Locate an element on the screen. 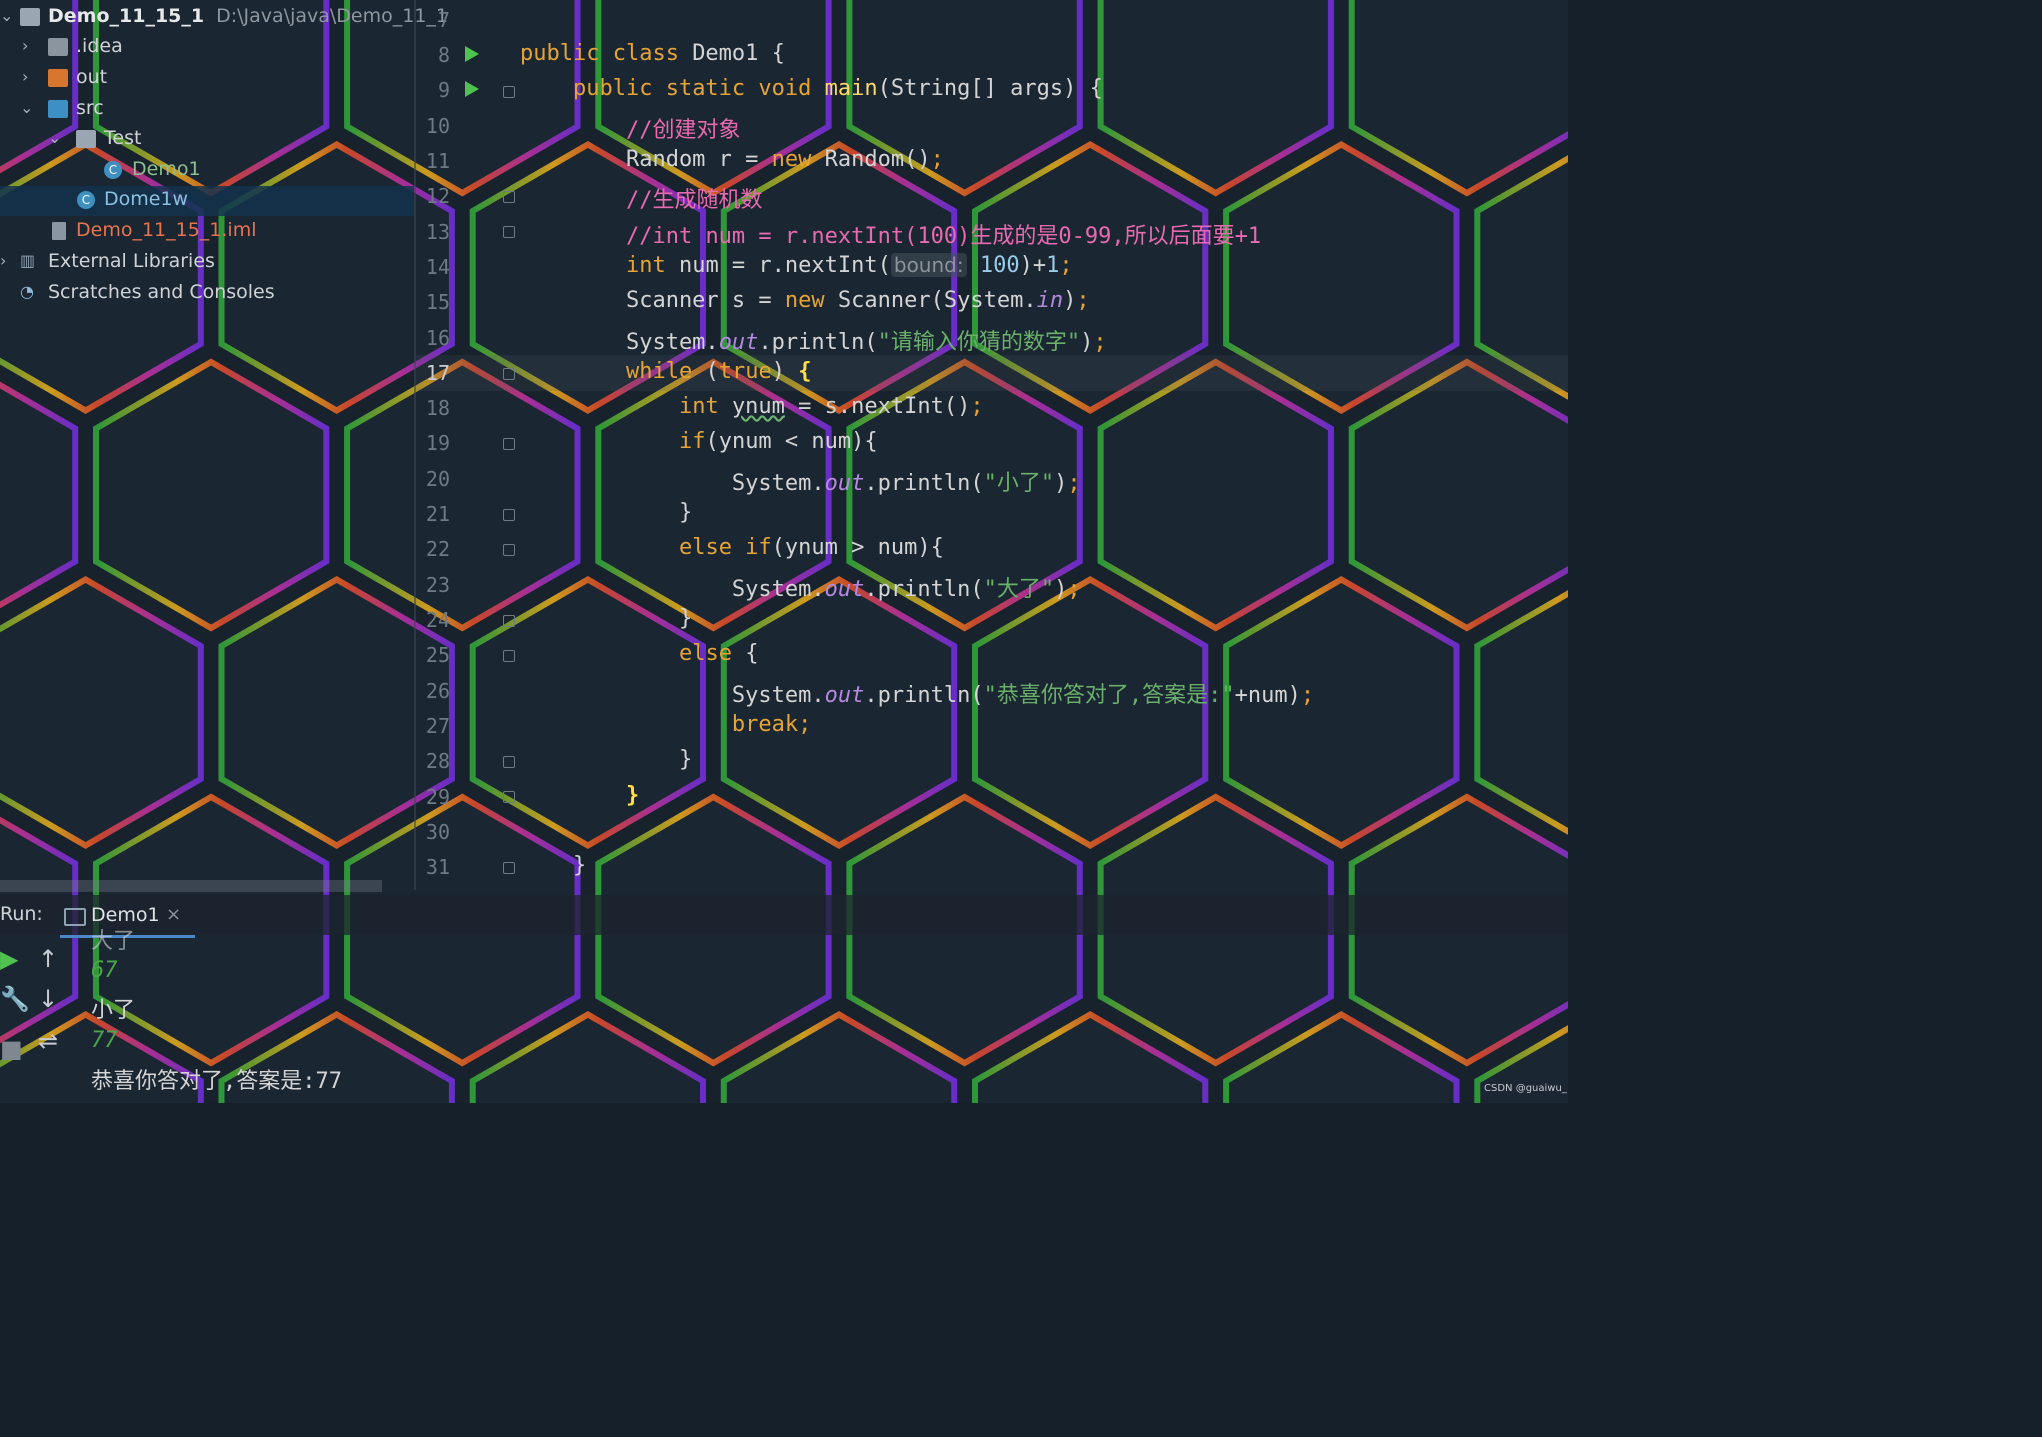 The image size is (2042, 1437). line-number: 14 is located at coordinates (437, 267).